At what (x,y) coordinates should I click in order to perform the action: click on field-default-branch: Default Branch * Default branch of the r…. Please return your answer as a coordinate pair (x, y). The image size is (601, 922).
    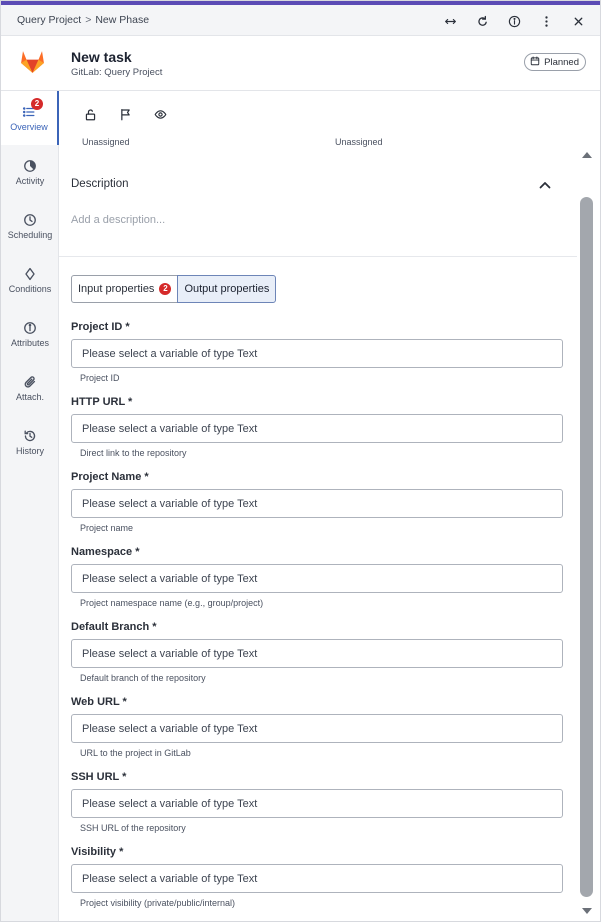
    Looking at the image, I should click on (317, 652).